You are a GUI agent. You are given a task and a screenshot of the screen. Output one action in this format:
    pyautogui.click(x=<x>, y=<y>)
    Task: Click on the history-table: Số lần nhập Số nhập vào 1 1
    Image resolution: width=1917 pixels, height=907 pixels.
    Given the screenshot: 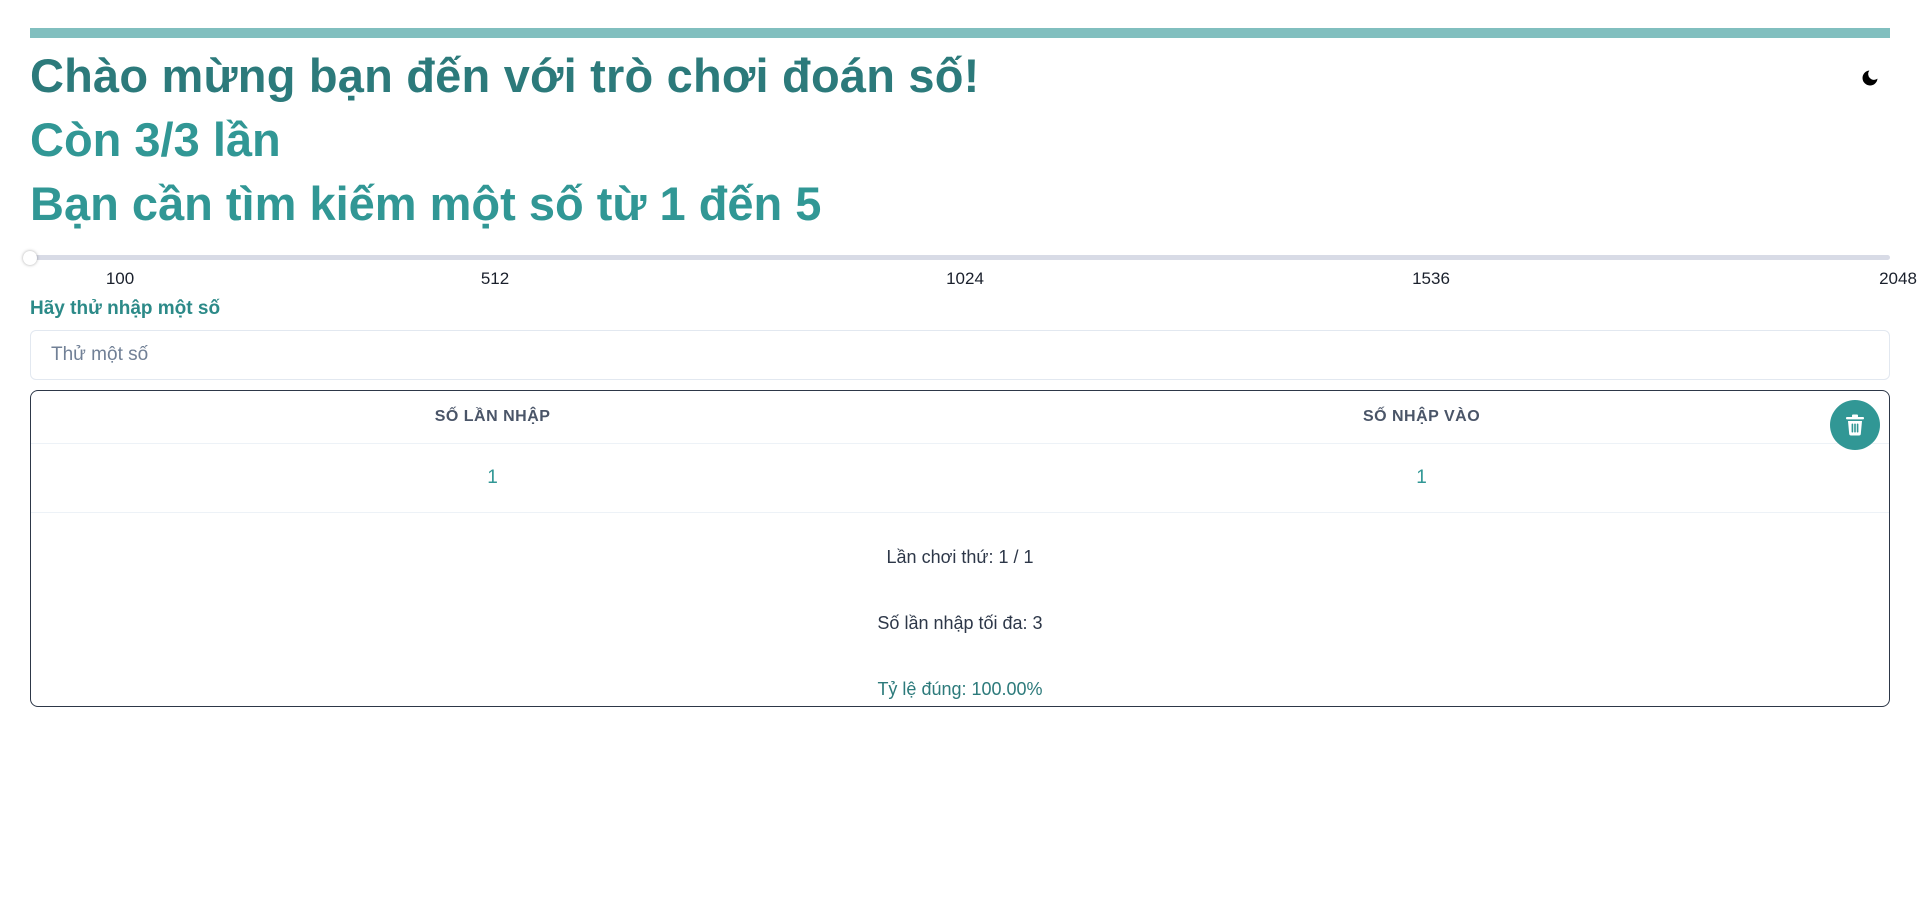 What is the action you would take?
    pyautogui.click(x=960, y=452)
    